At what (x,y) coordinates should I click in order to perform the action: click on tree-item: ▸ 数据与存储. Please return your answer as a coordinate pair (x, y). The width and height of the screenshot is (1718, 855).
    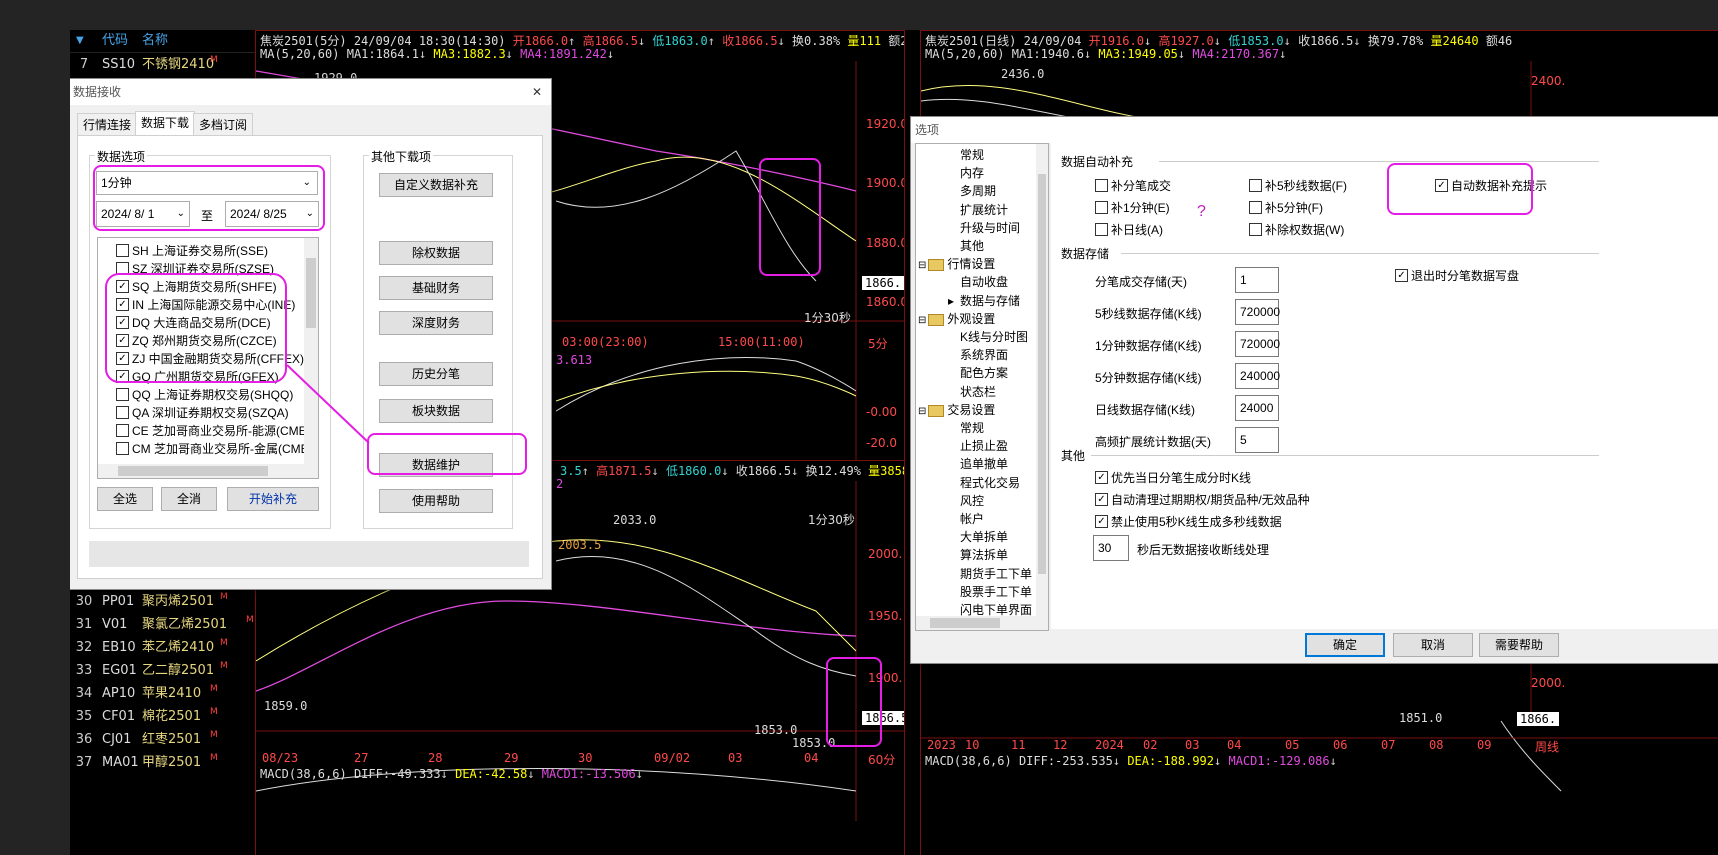
    Looking at the image, I should click on (984, 301).